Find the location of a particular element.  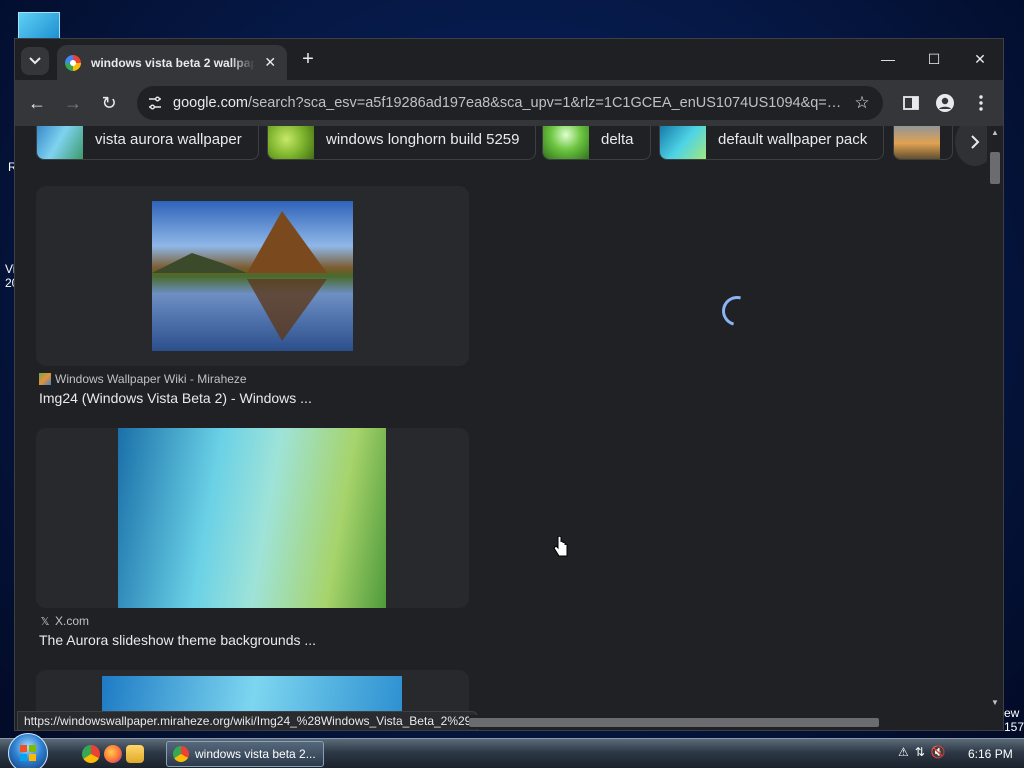

windows-logo-icon is located at coordinates (28, 753).